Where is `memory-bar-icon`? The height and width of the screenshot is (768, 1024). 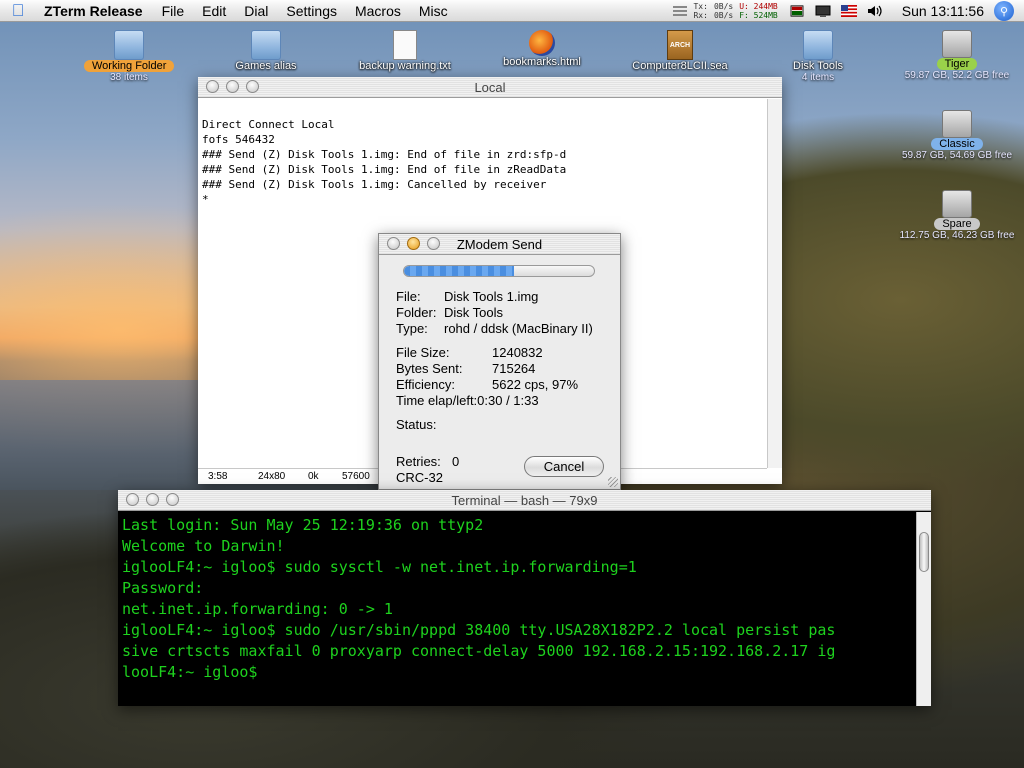
memory-bar-icon is located at coordinates (797, 11).